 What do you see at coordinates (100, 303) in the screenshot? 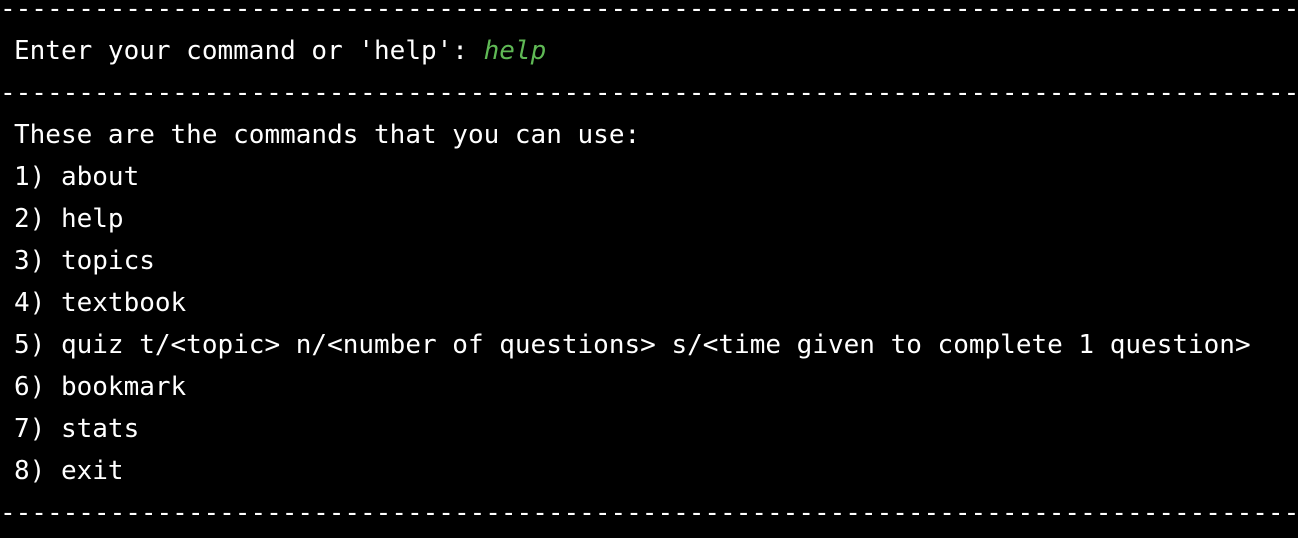
I see `command-item: 4) textbook` at bounding box center [100, 303].